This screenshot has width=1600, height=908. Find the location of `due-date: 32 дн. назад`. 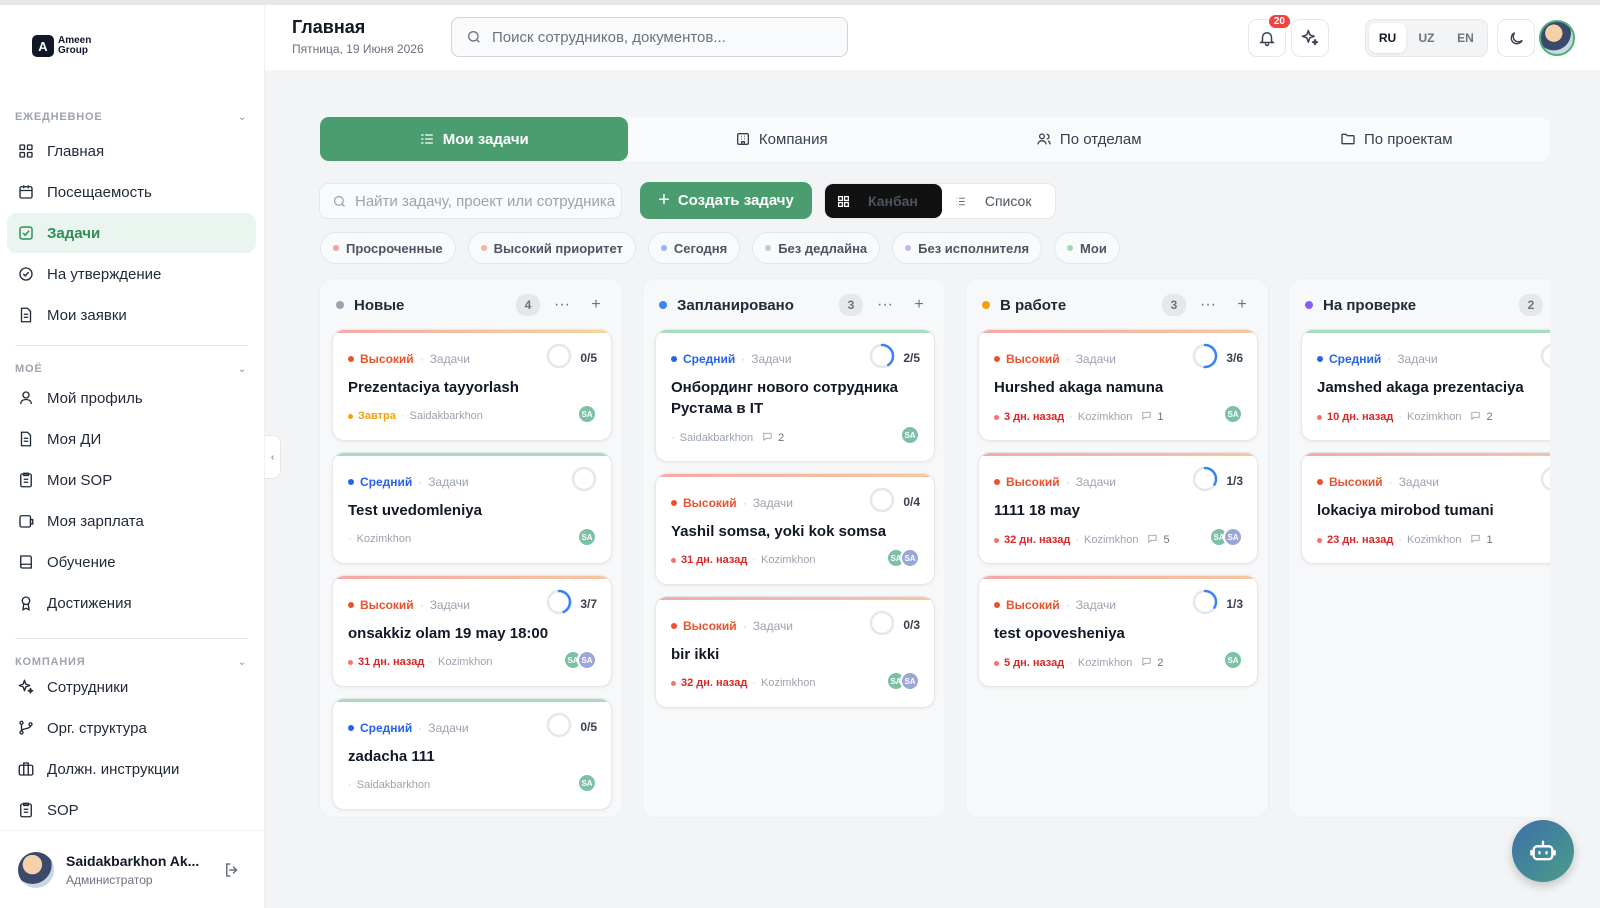

due-date: 32 дн. назад is located at coordinates (1037, 540).